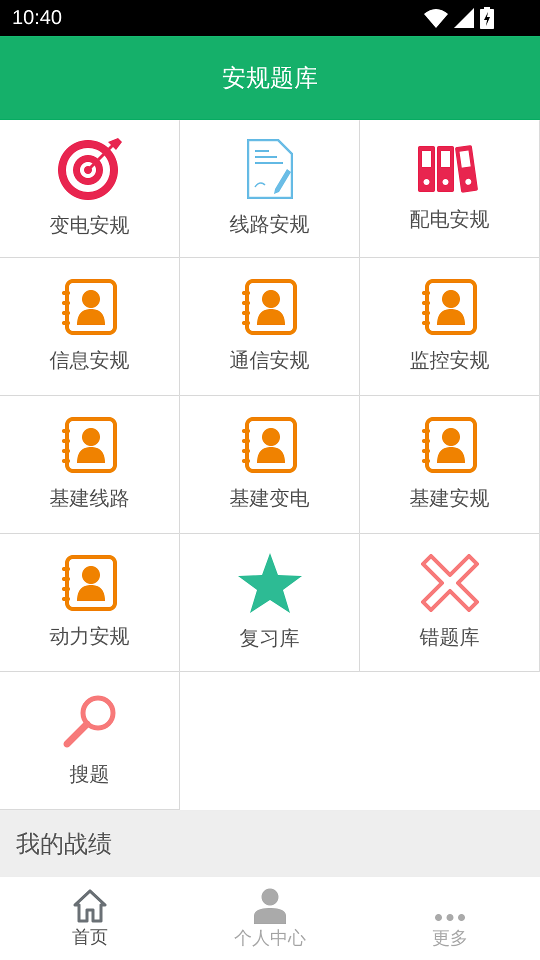  What do you see at coordinates (90, 721) in the screenshot?
I see `search-icon` at bounding box center [90, 721].